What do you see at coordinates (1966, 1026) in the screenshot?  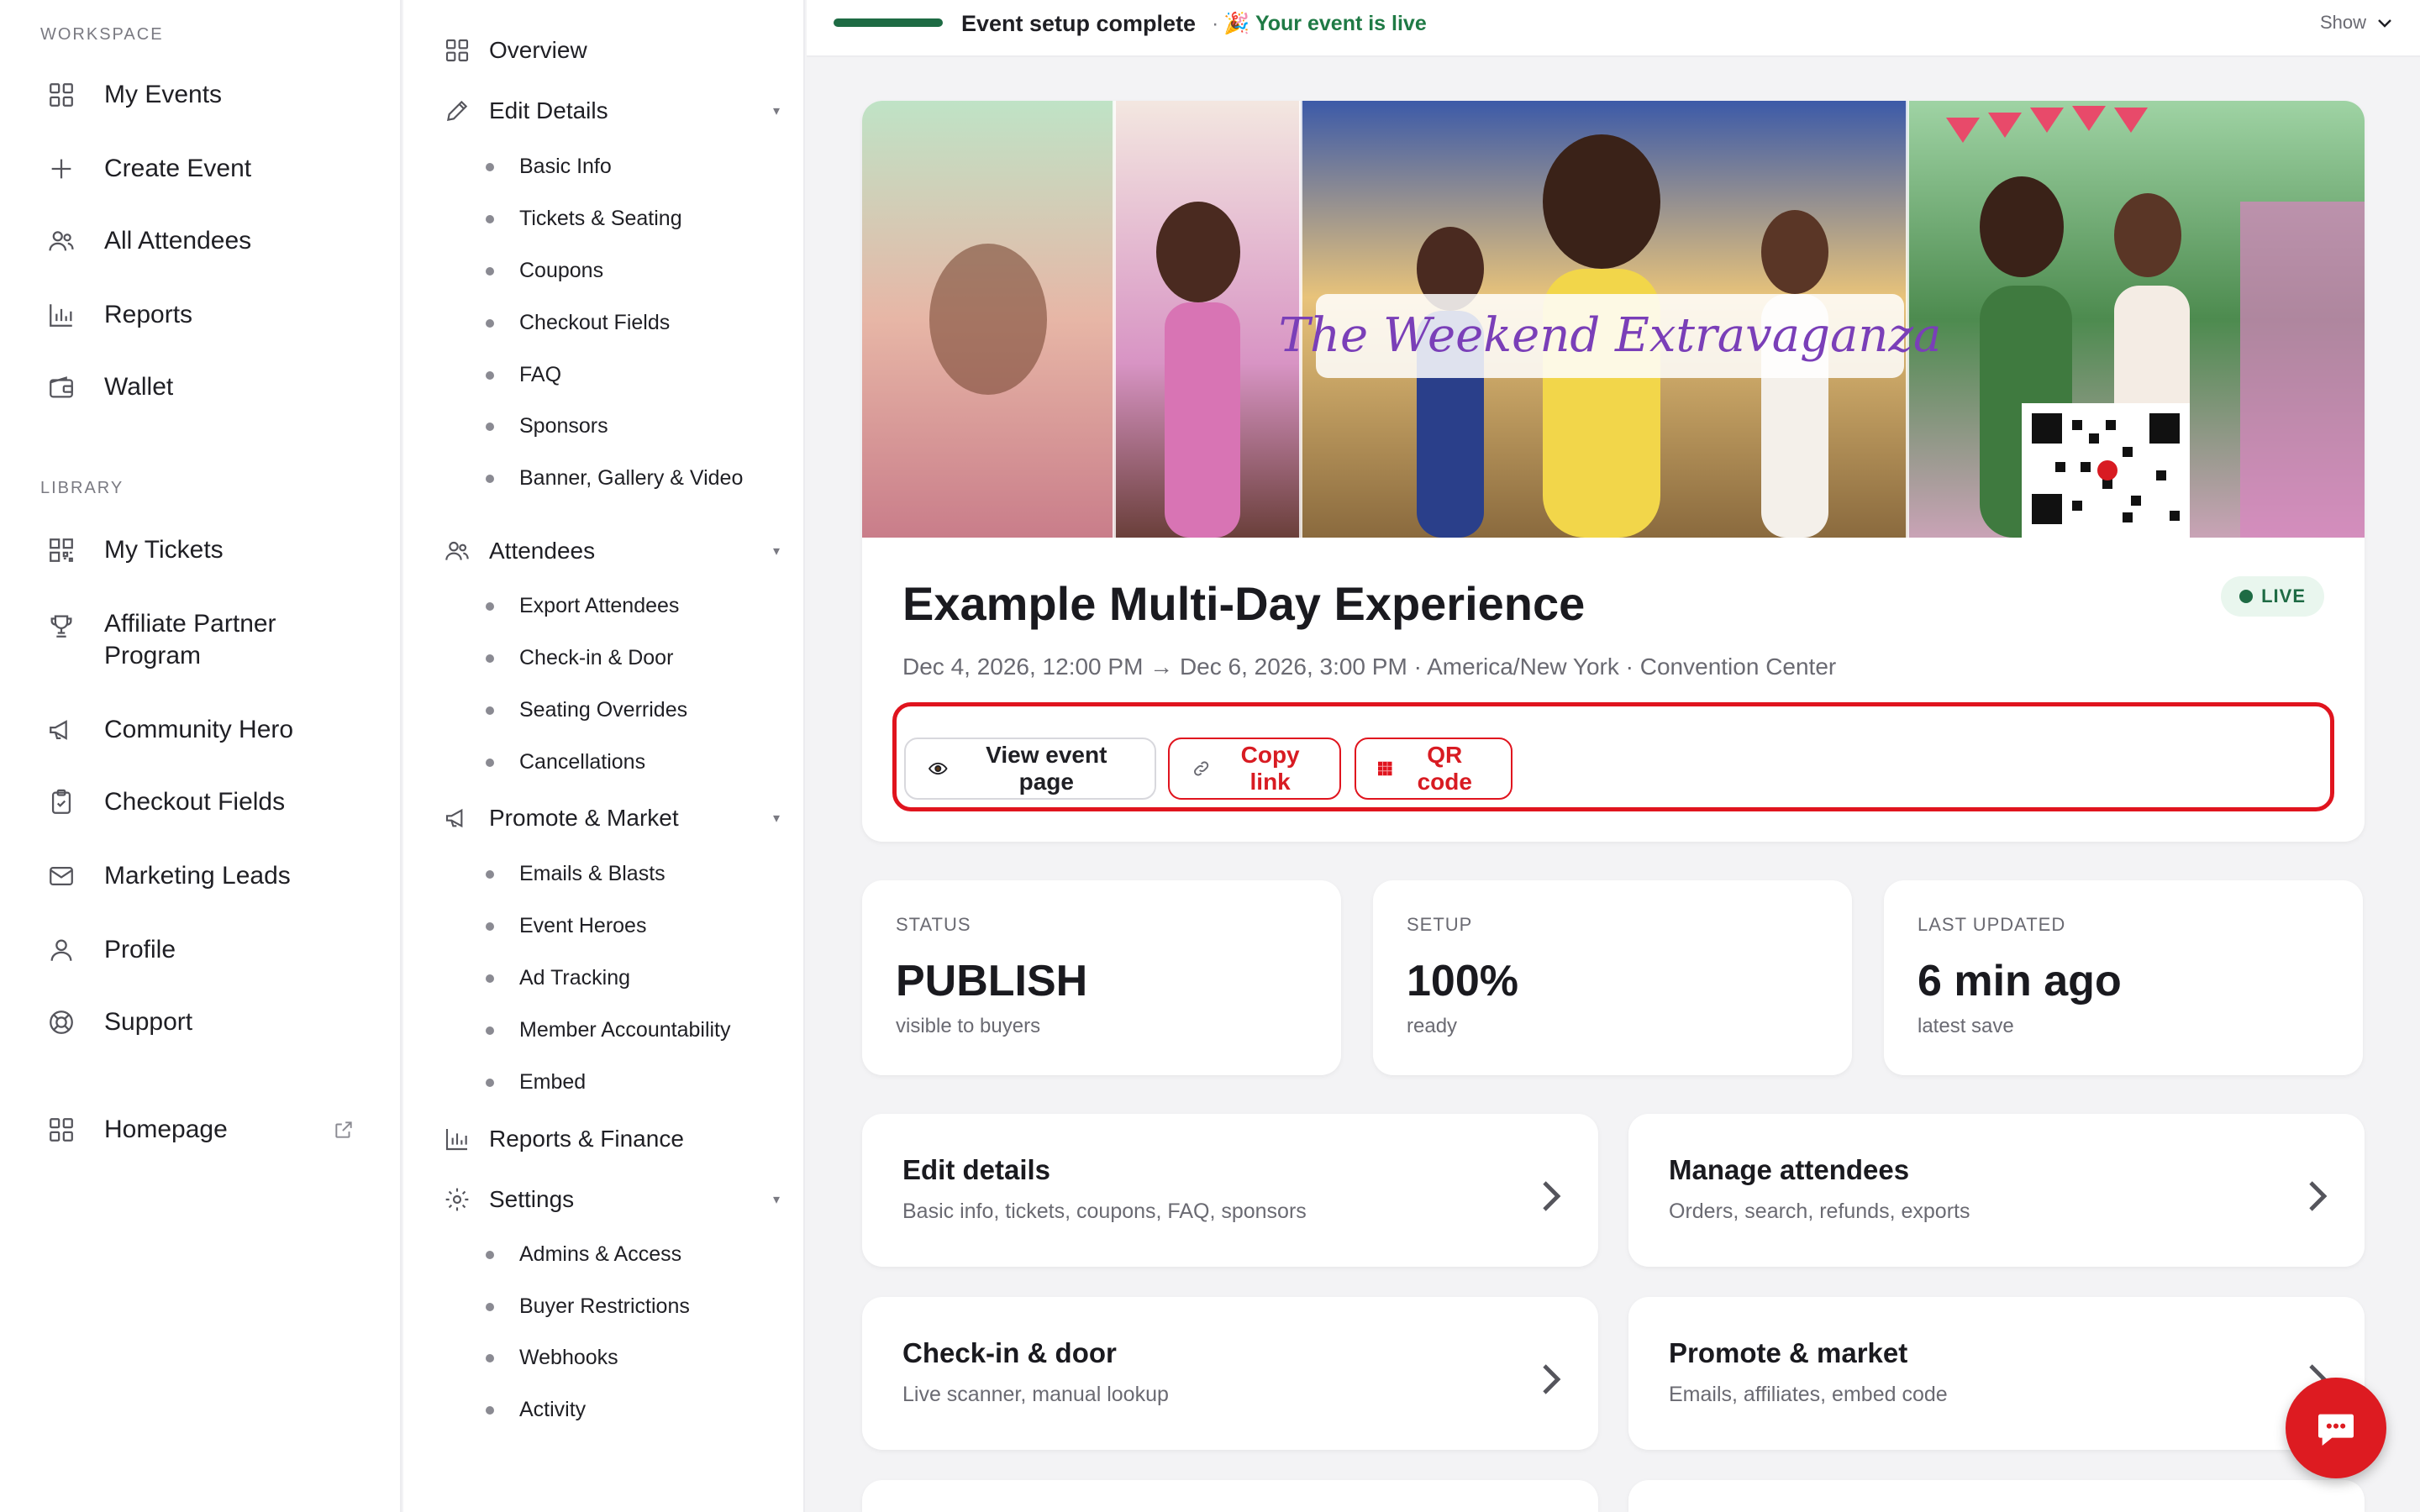 I see `stat-subtext: latest save` at bounding box center [1966, 1026].